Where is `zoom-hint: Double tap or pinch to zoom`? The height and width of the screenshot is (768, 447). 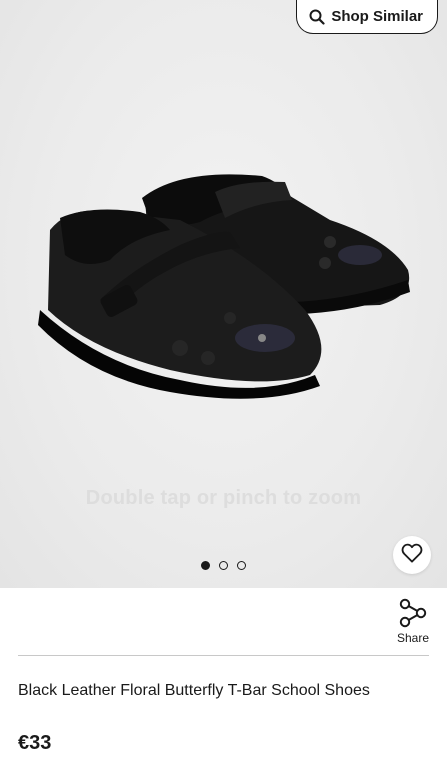
zoom-hint: Double tap or pinch to zoom is located at coordinates (223, 498).